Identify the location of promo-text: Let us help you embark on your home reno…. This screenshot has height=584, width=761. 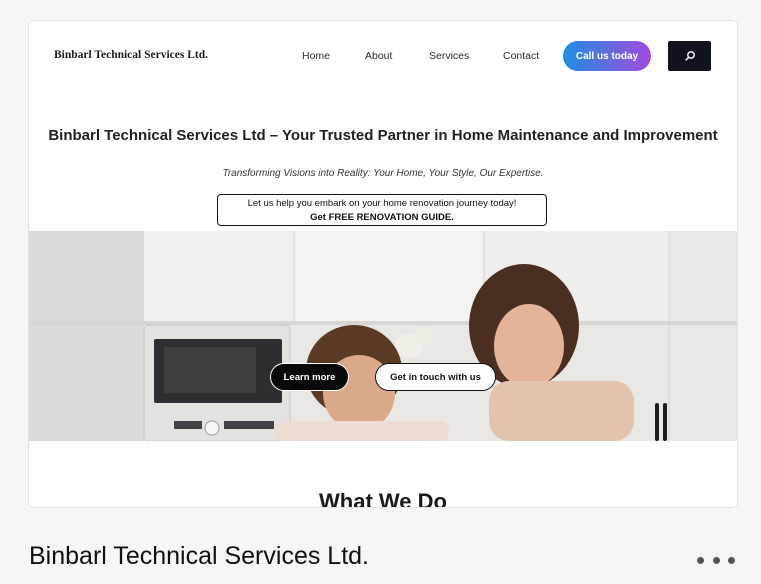
(382, 203).